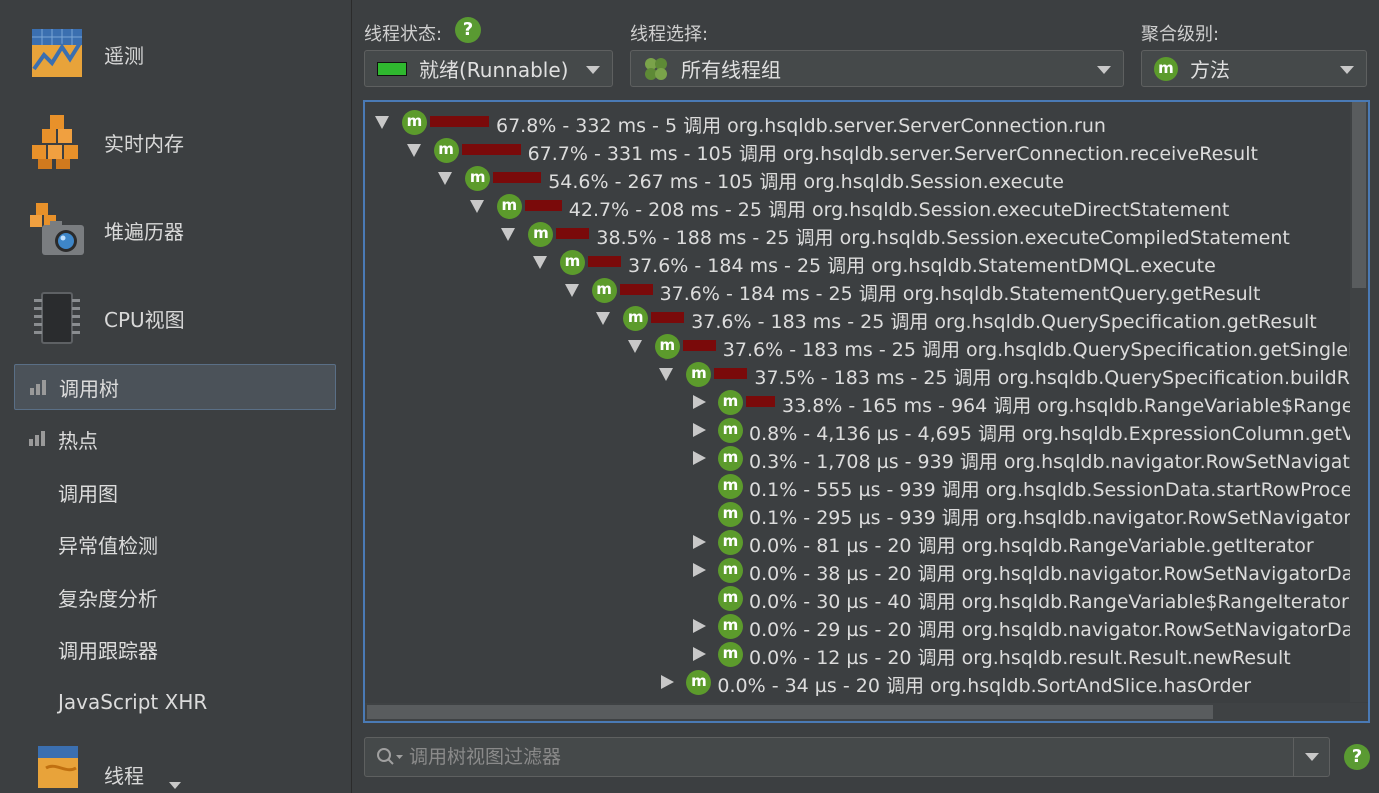 The height and width of the screenshot is (793, 1379). Describe the element at coordinates (669, 34) in the screenshot. I see `thread-selection-label: 线程选择:` at that location.